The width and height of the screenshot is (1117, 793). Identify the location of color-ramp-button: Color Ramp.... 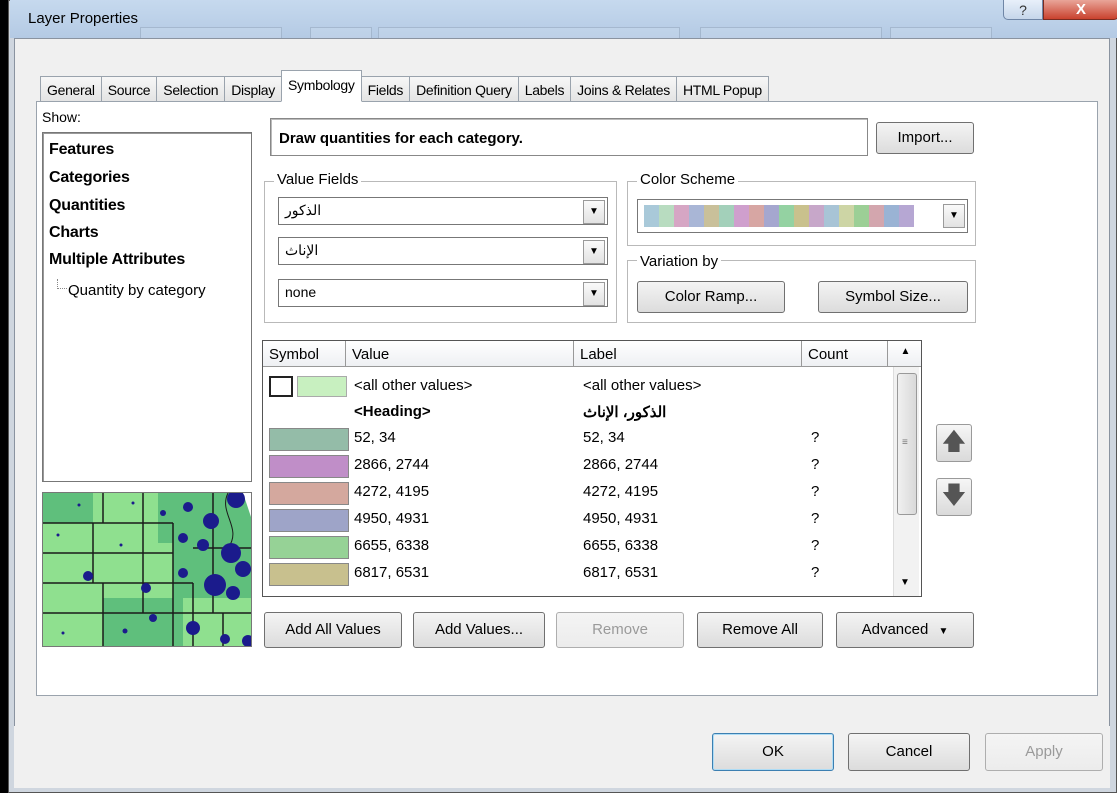
(711, 297).